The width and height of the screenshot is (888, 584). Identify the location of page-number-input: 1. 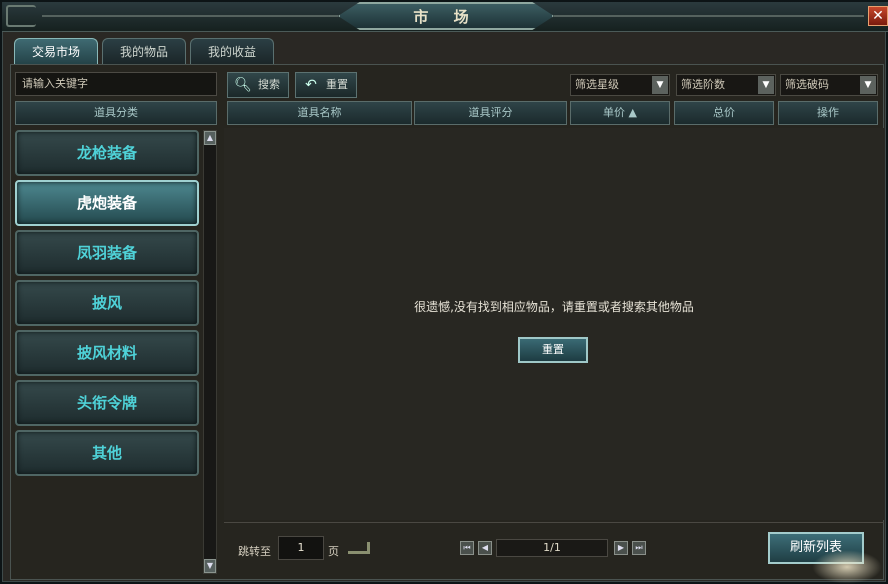
(301, 548).